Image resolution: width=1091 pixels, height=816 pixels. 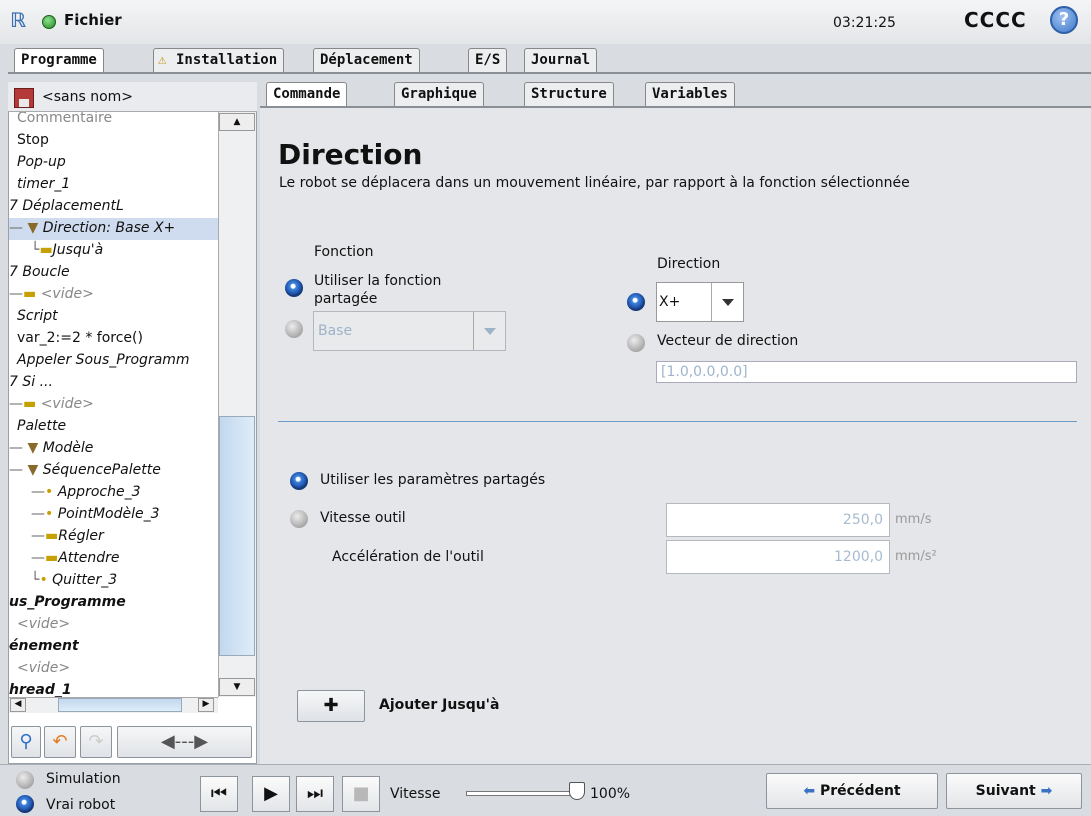 What do you see at coordinates (577, 791) in the screenshot?
I see `speed-slider-thumb` at bounding box center [577, 791].